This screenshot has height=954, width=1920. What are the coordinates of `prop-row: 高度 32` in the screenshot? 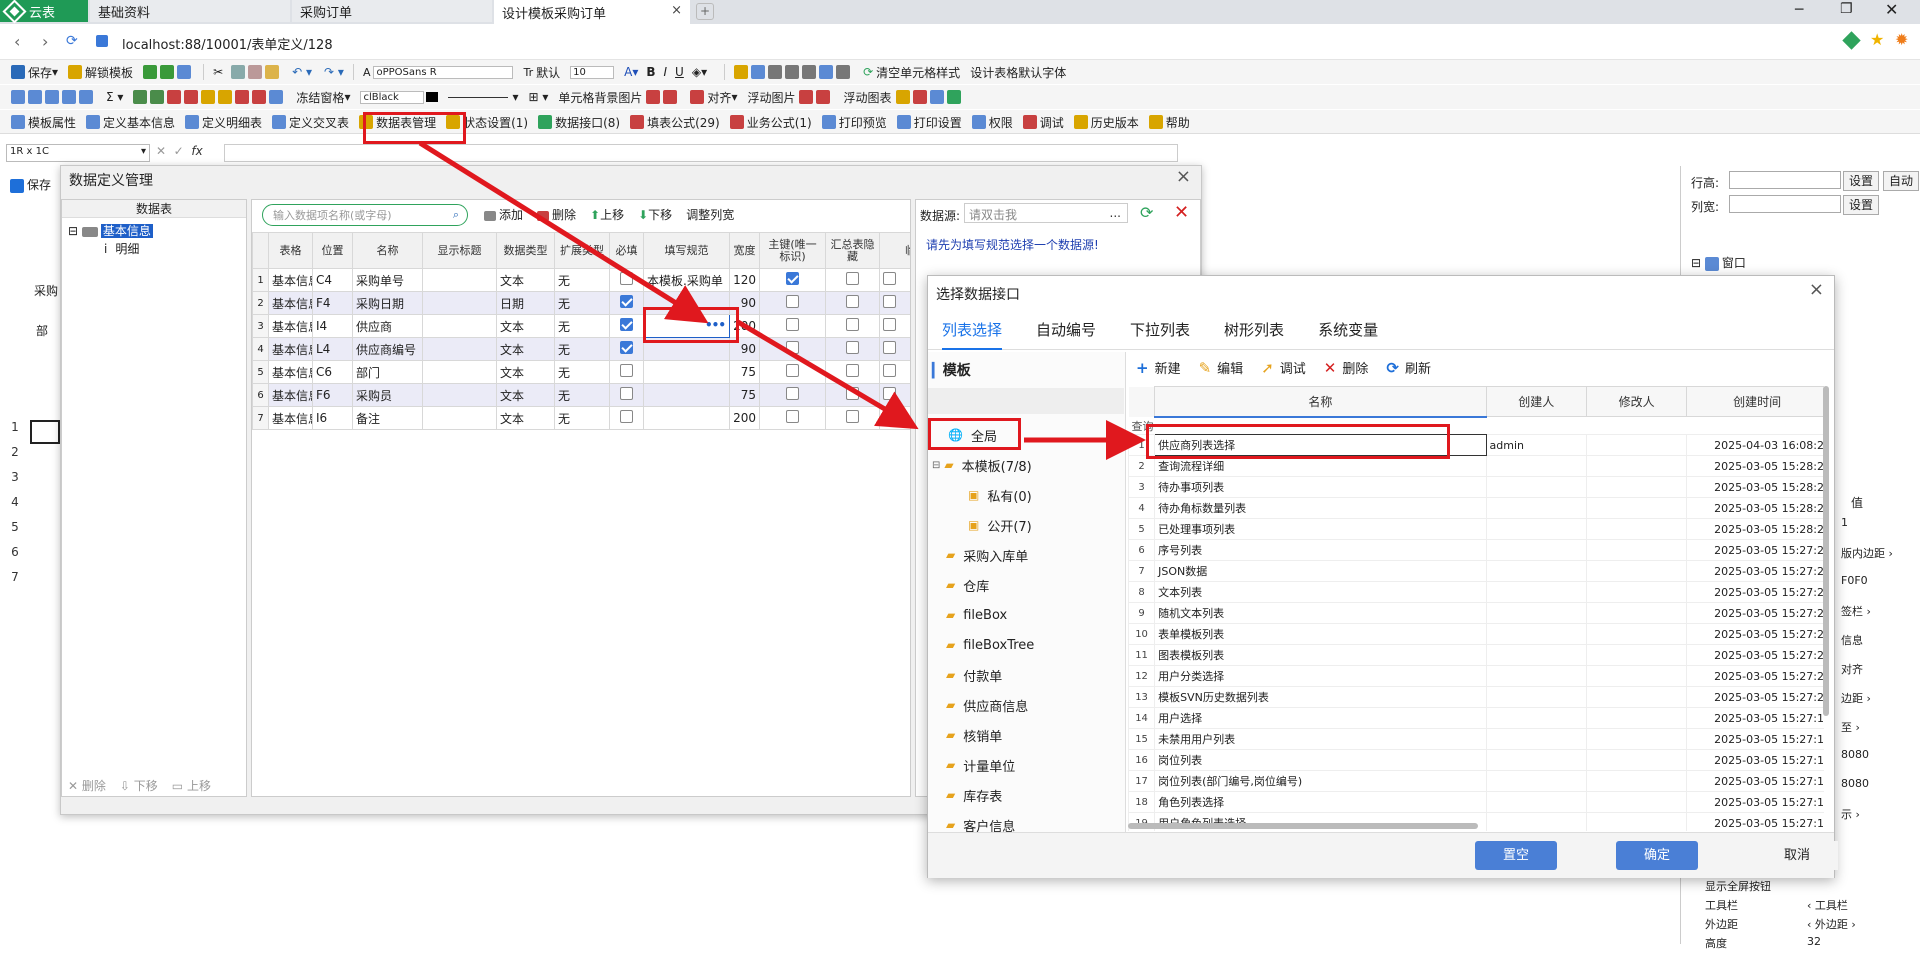 It's located at (1802, 944).